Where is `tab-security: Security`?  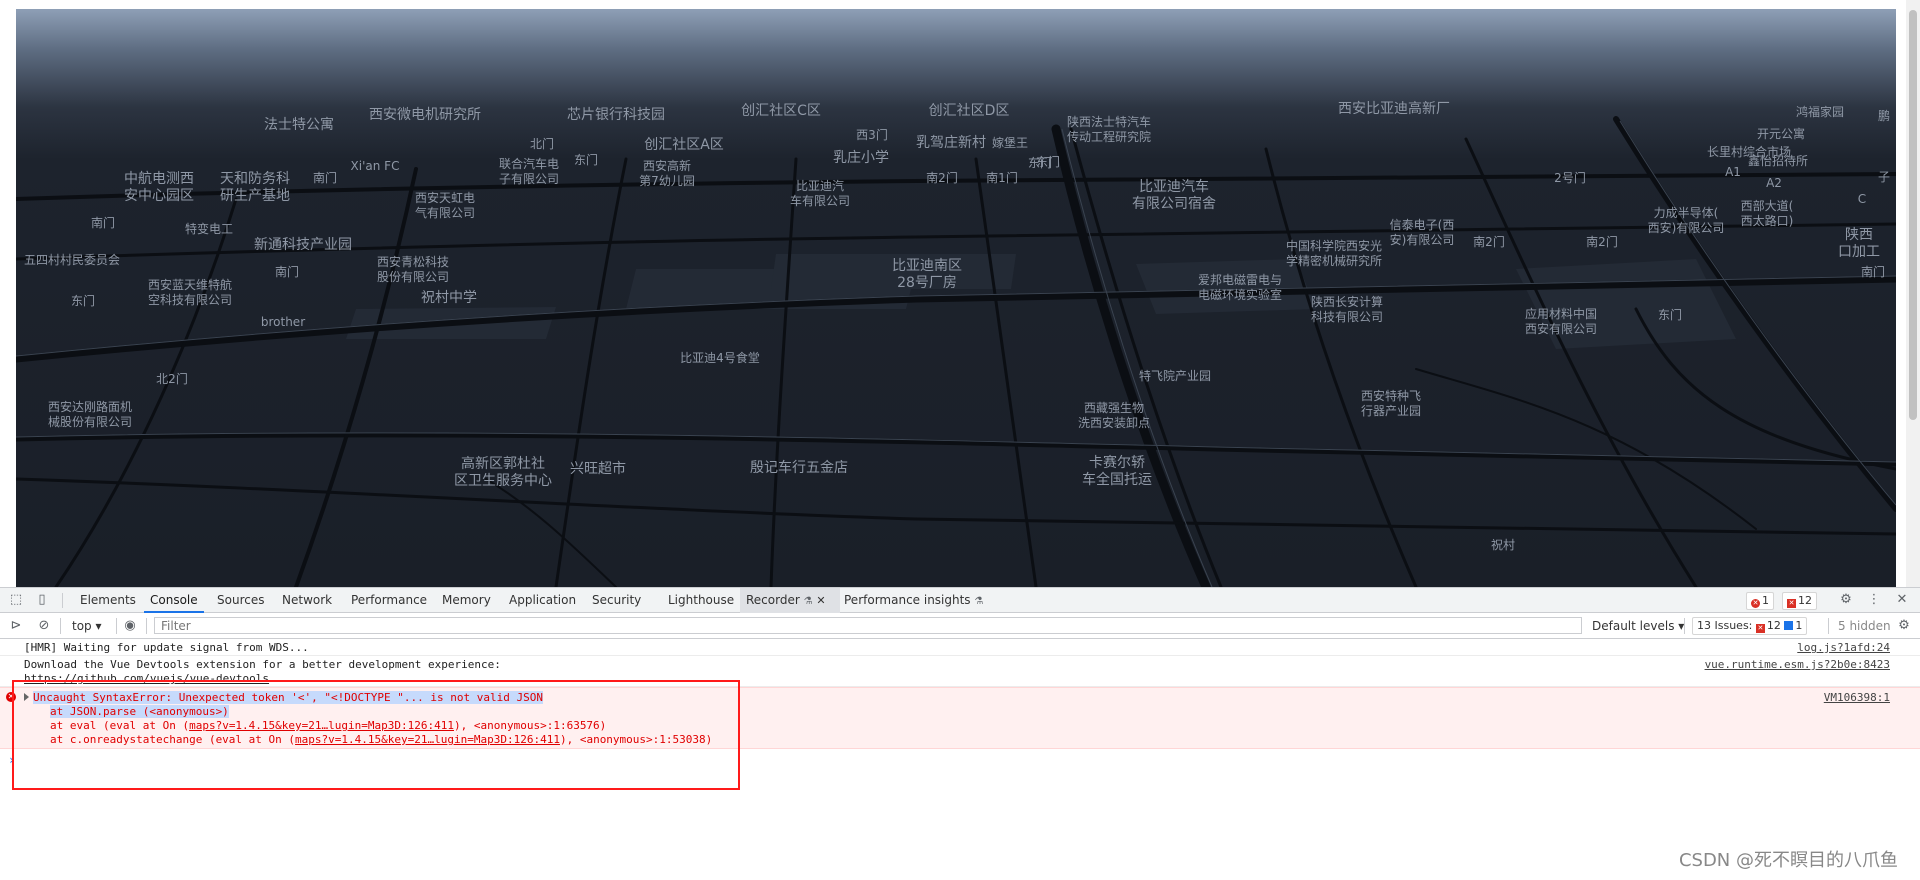 tab-security: Security is located at coordinates (616, 600).